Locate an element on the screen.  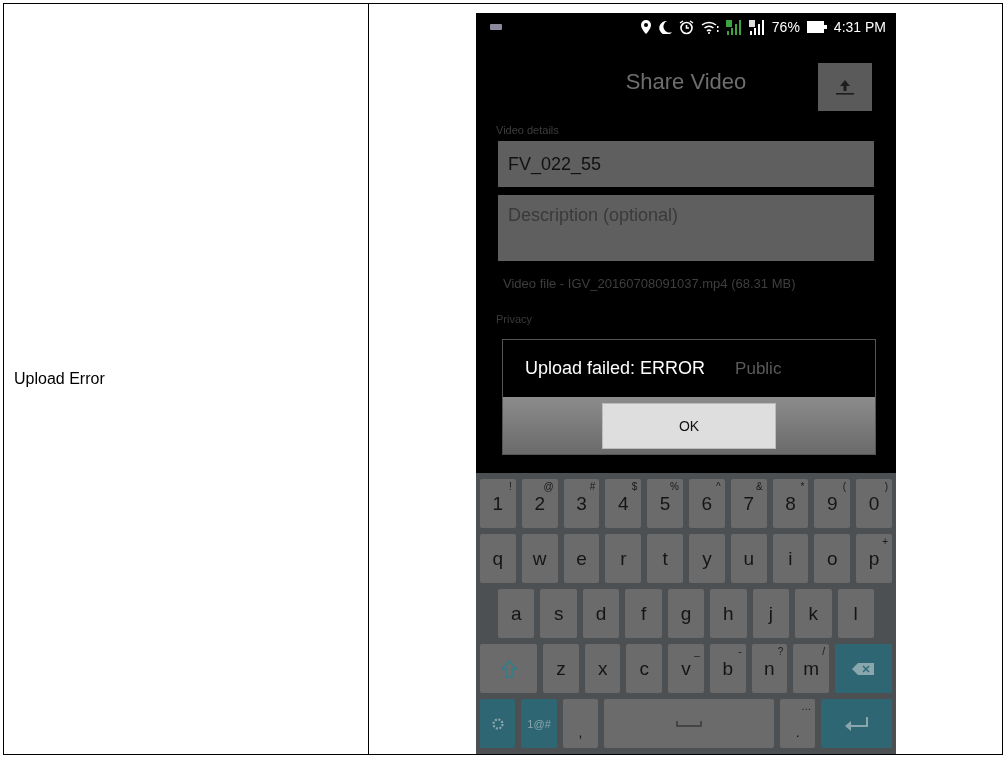
ok-button: OK is located at coordinates (689, 425).